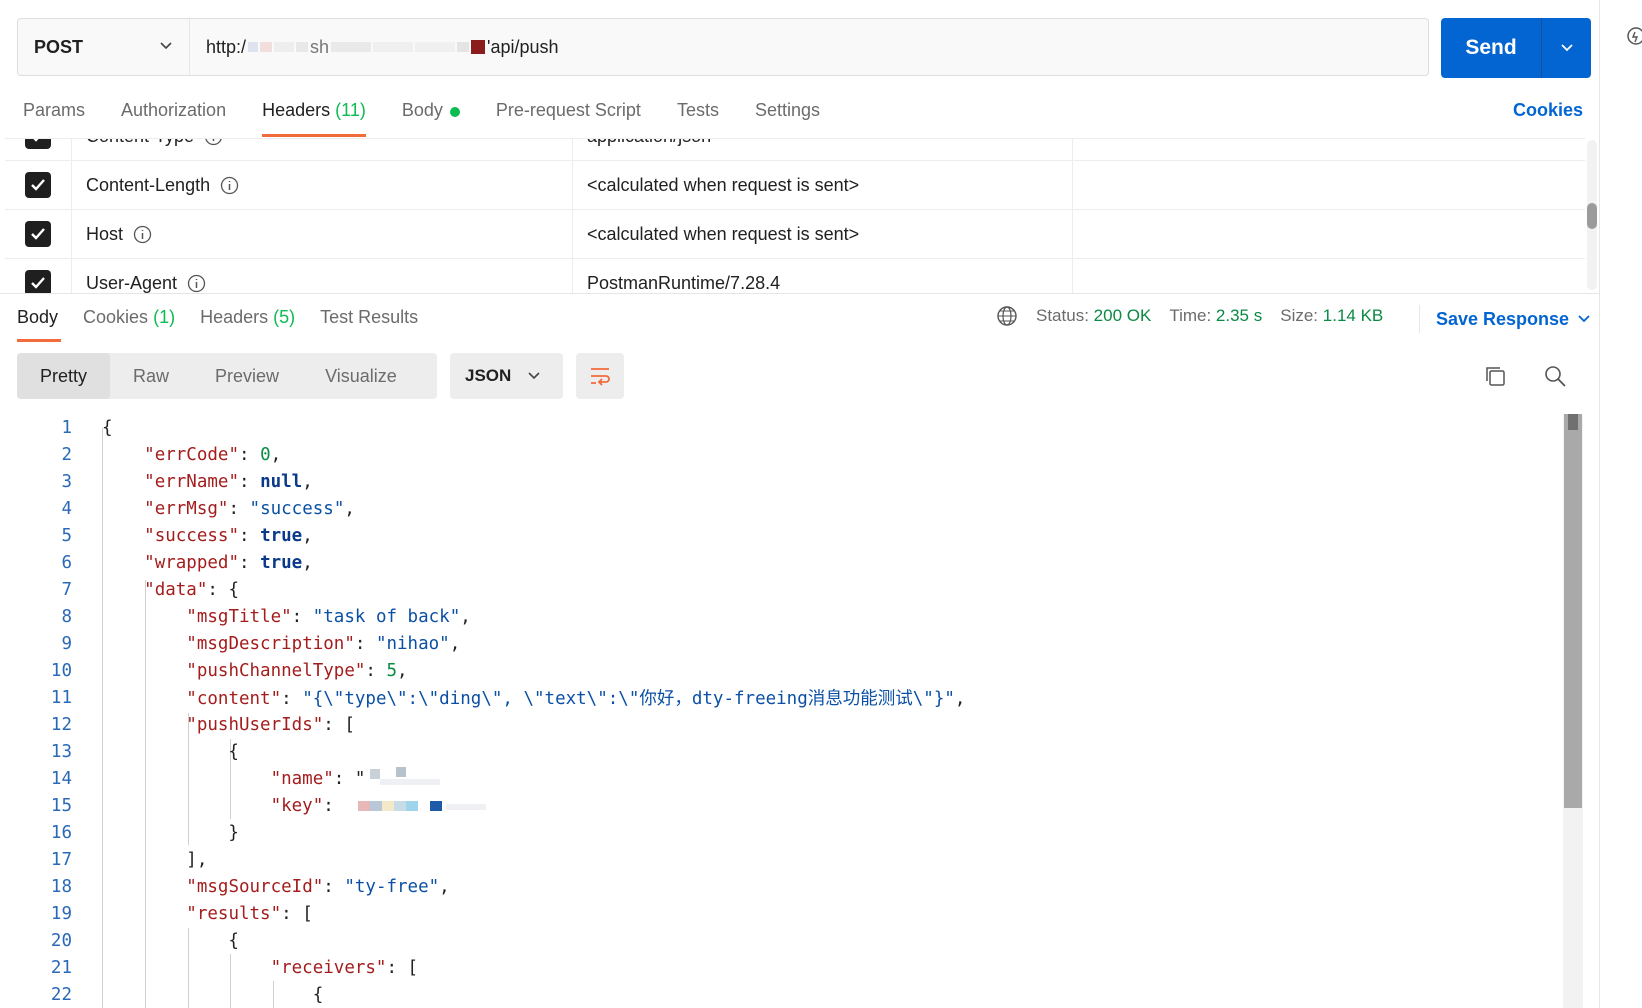  Describe the element at coordinates (454, 112) in the screenshot. I see `body-status-dot` at that location.